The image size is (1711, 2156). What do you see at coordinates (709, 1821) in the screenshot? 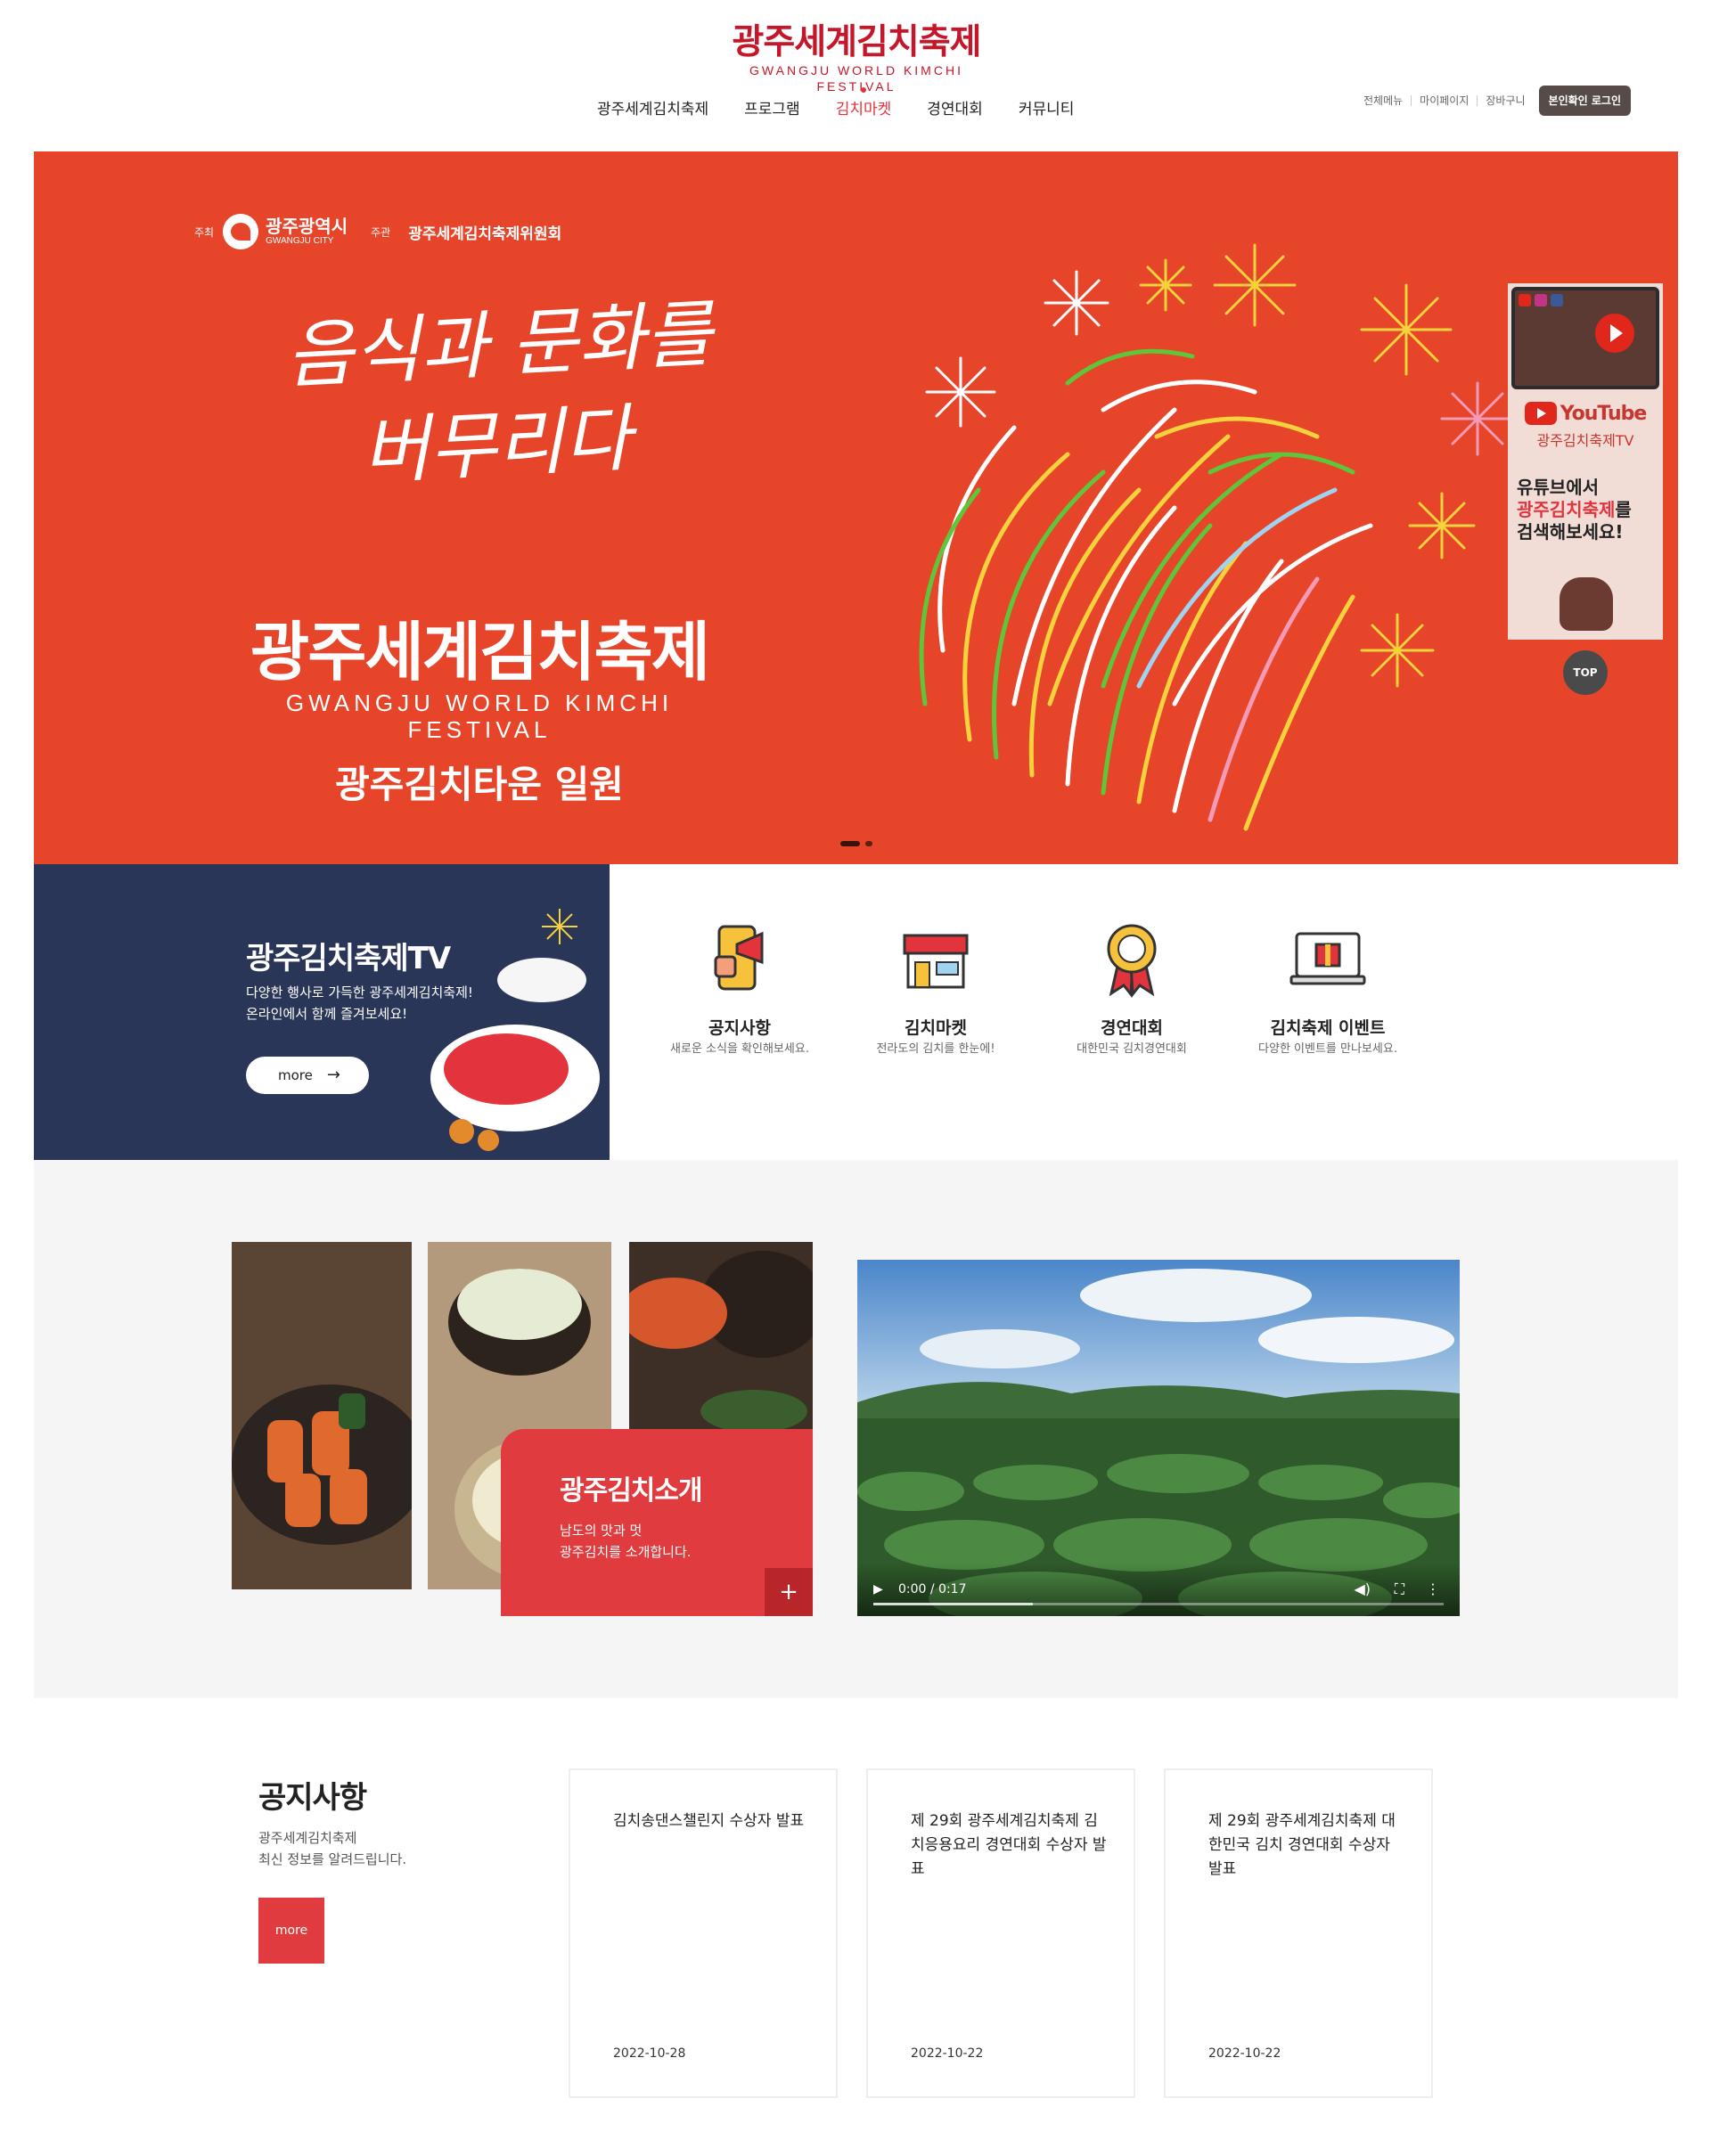
I see `notice-card-title: 김치송댄스챌린지 수상자 발표` at bounding box center [709, 1821].